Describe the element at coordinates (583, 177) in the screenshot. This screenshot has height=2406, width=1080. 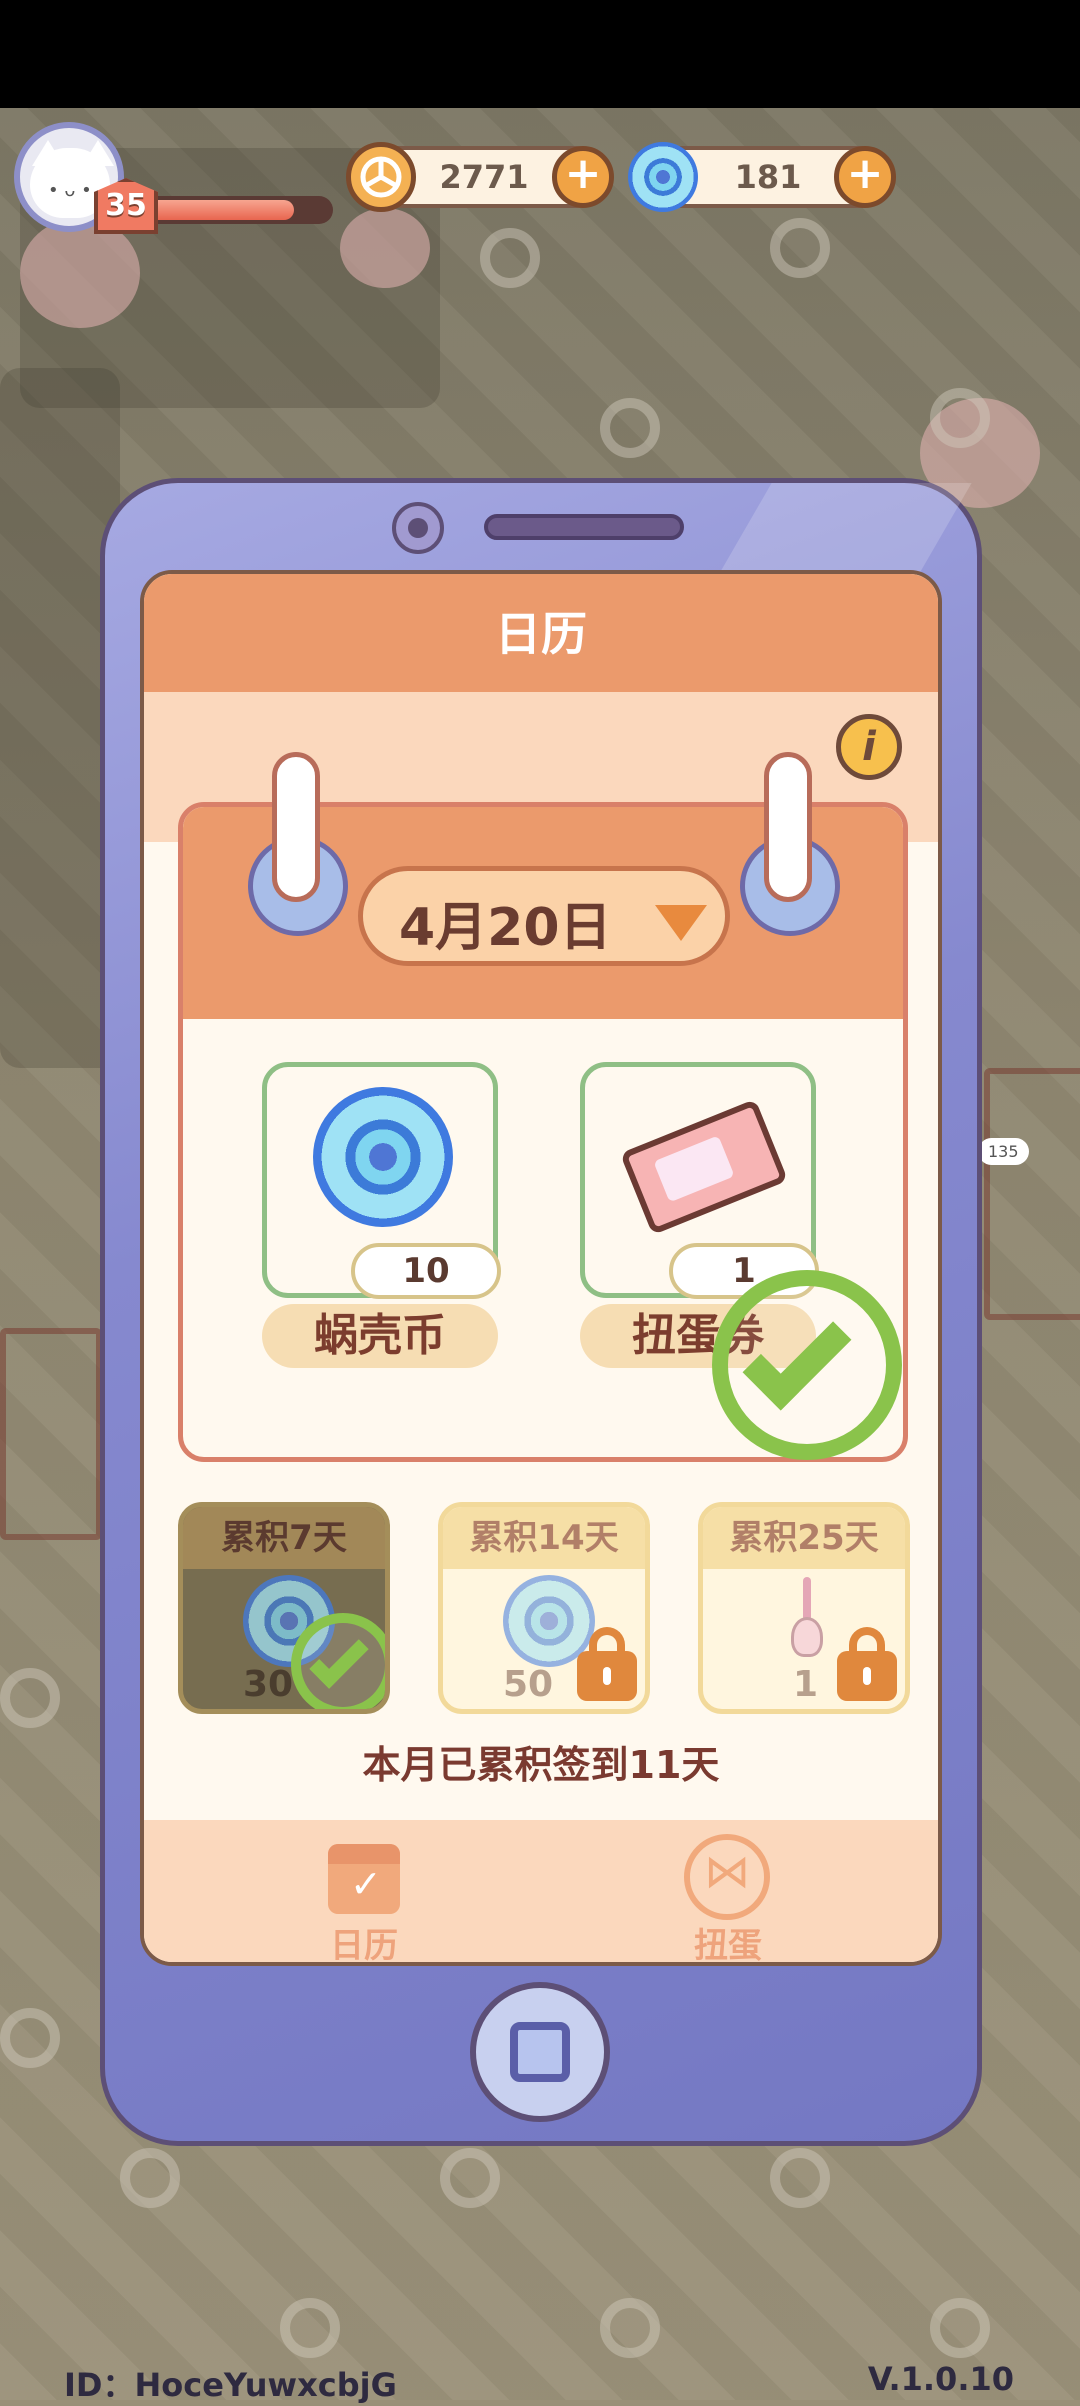
I see `add-coins-button: +` at that location.